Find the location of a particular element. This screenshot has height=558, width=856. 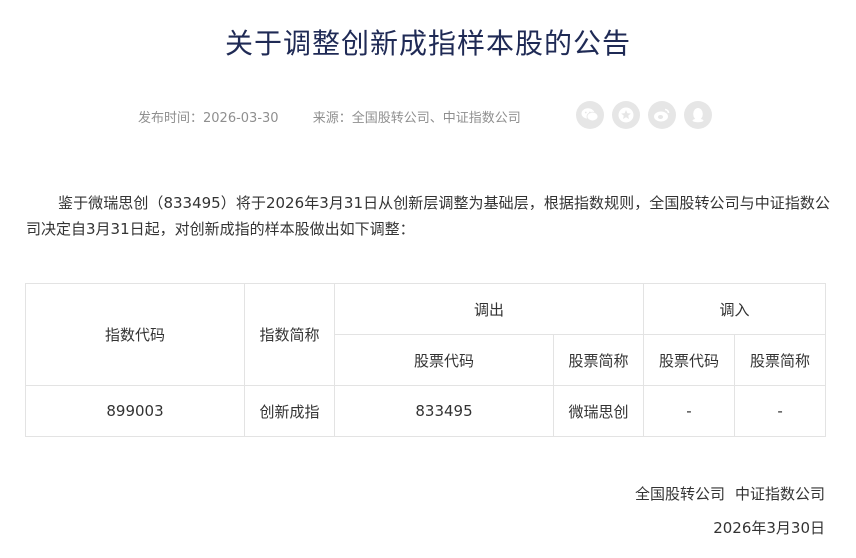

source-label: 来源： is located at coordinates (332, 118).